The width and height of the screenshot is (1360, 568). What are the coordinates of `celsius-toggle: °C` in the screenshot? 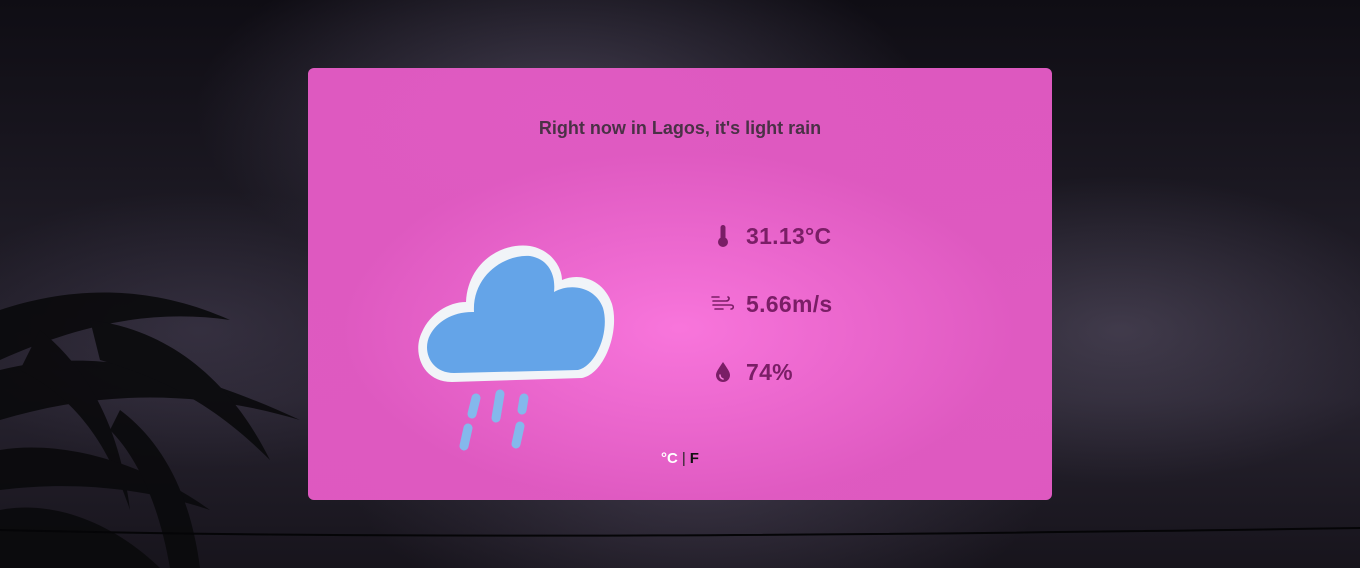 It's located at (669, 458).